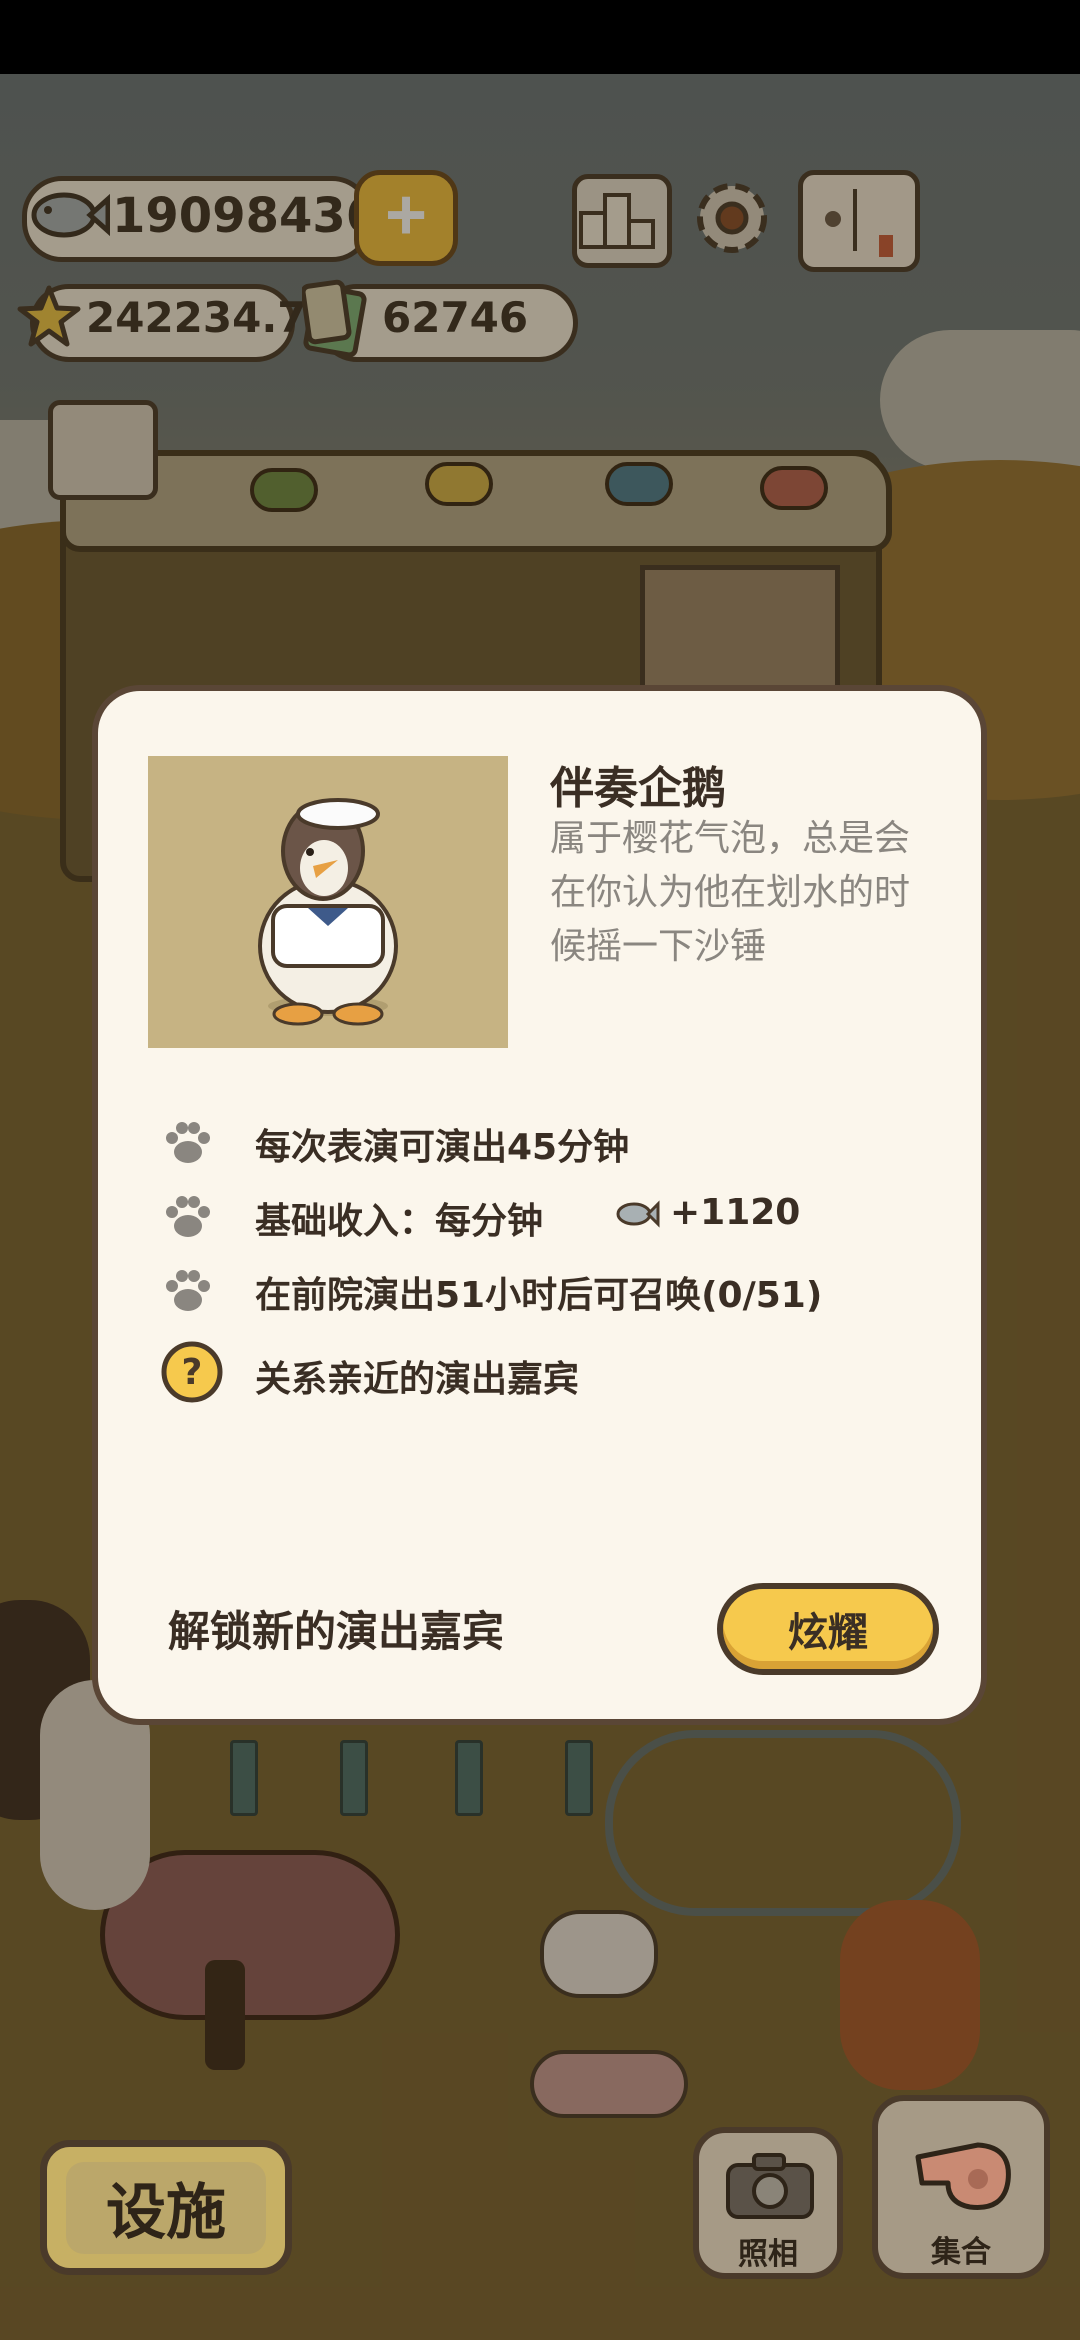 This screenshot has width=1080, height=2340. Describe the element at coordinates (328, 912) in the screenshot. I see `penguin-icon` at that location.